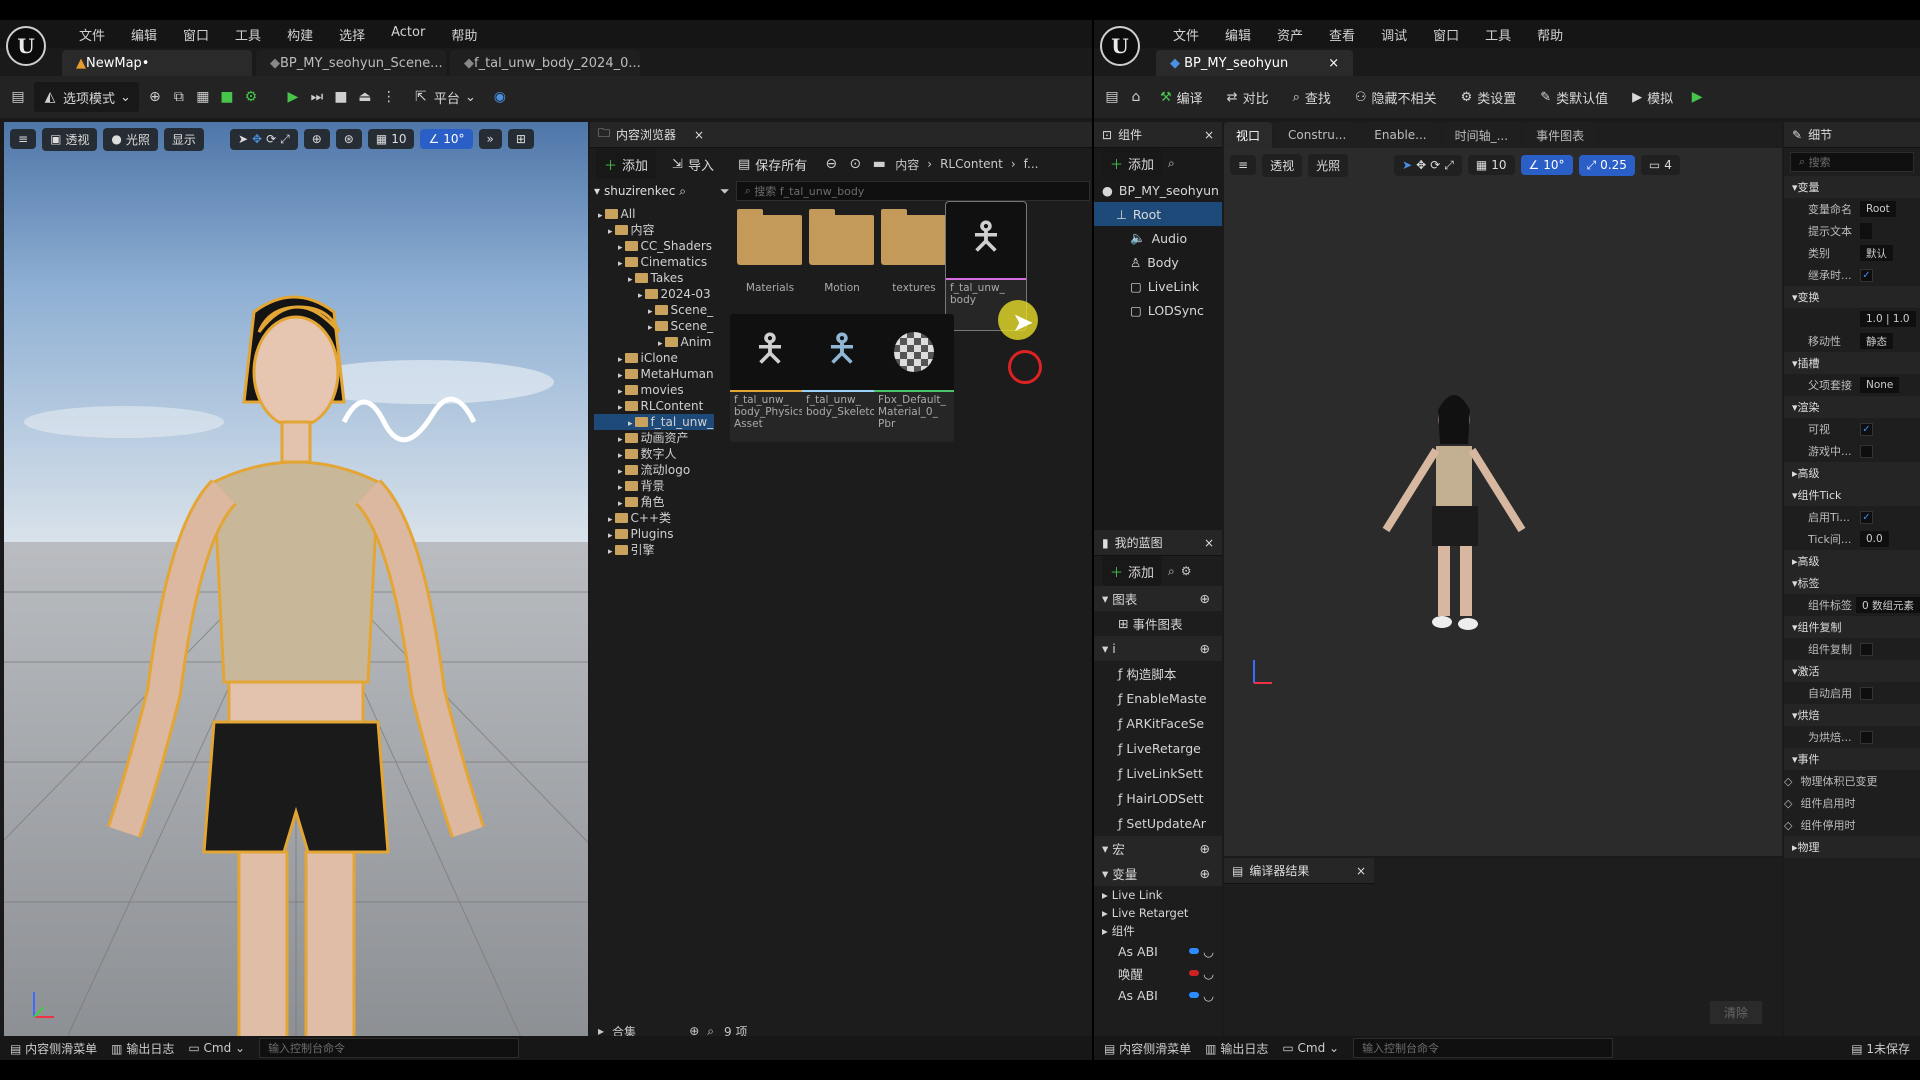 The image size is (1920, 1080). What do you see at coordinates (1248, 135) in the screenshot?
I see `editor-tab: 视口` at bounding box center [1248, 135].